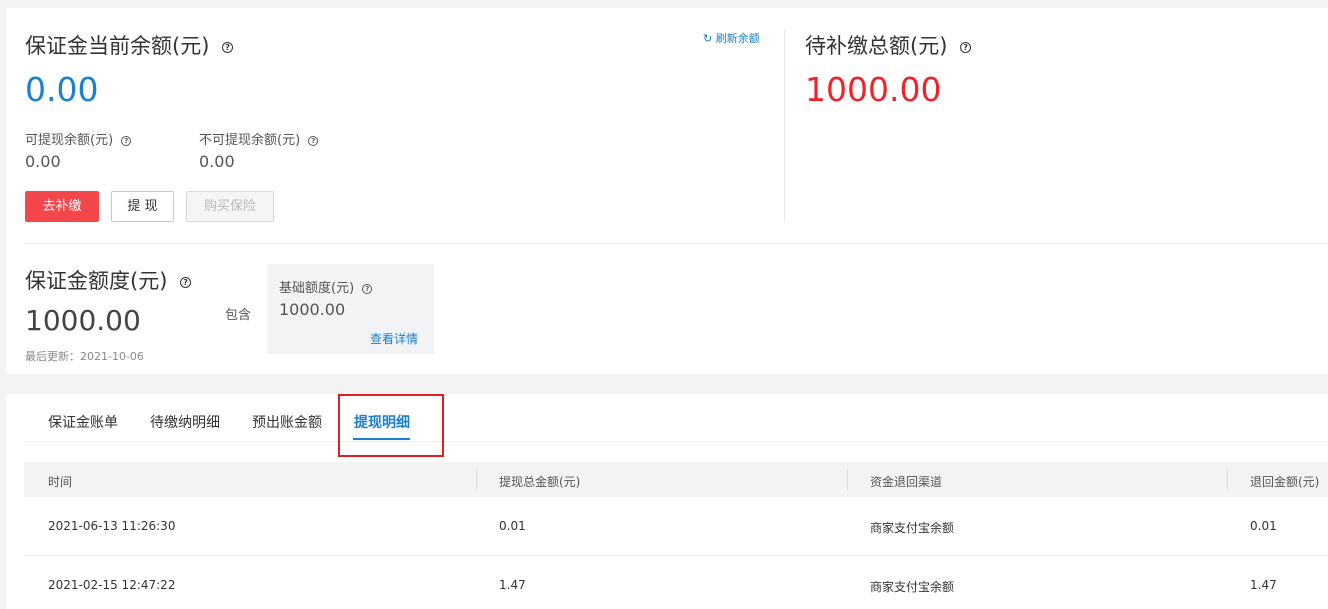  I want to click on column-header-withdraw-total: 提现总金额(元), so click(540, 482).